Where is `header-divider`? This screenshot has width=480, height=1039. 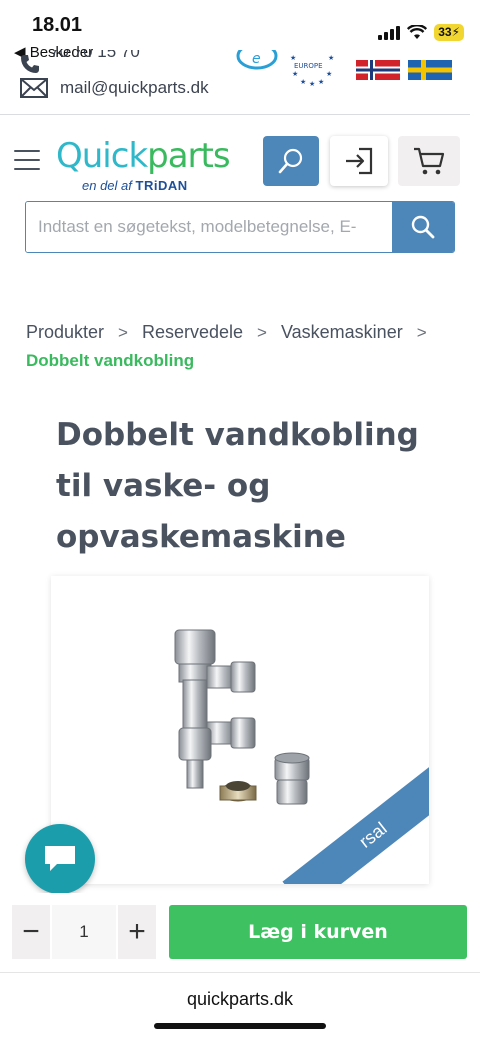 header-divider is located at coordinates (235, 114).